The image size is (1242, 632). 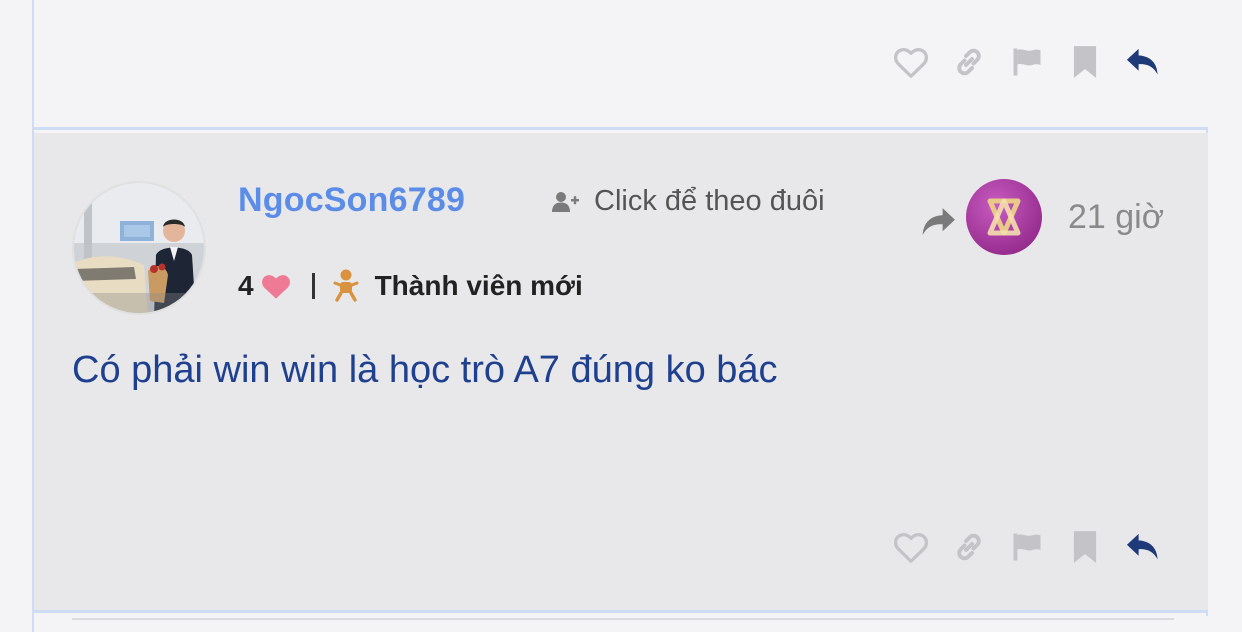 What do you see at coordinates (623, 619) in the screenshot?
I see `post-separator` at bounding box center [623, 619].